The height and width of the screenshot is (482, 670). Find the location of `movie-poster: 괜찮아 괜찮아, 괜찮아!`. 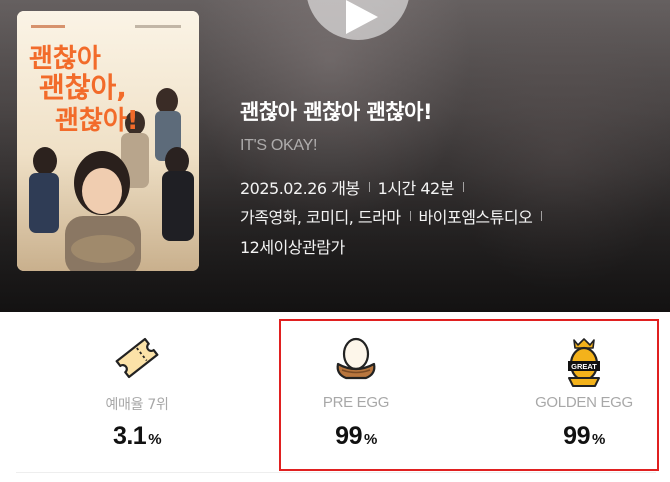

movie-poster: 괜찮아 괜찮아, 괜찮아! is located at coordinates (108, 141).